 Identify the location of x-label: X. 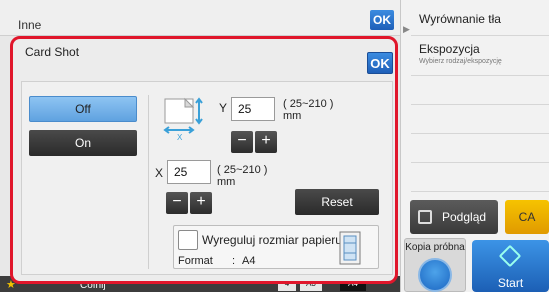
(159, 173).